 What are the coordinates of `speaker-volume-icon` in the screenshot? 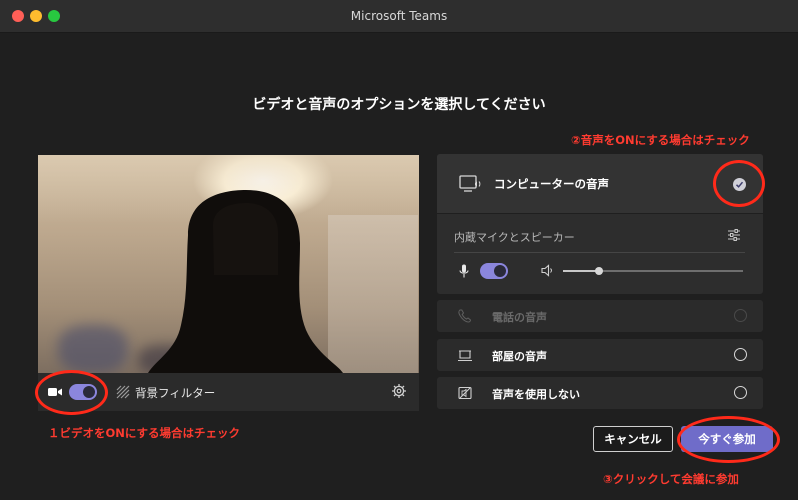 It's located at (546, 270).